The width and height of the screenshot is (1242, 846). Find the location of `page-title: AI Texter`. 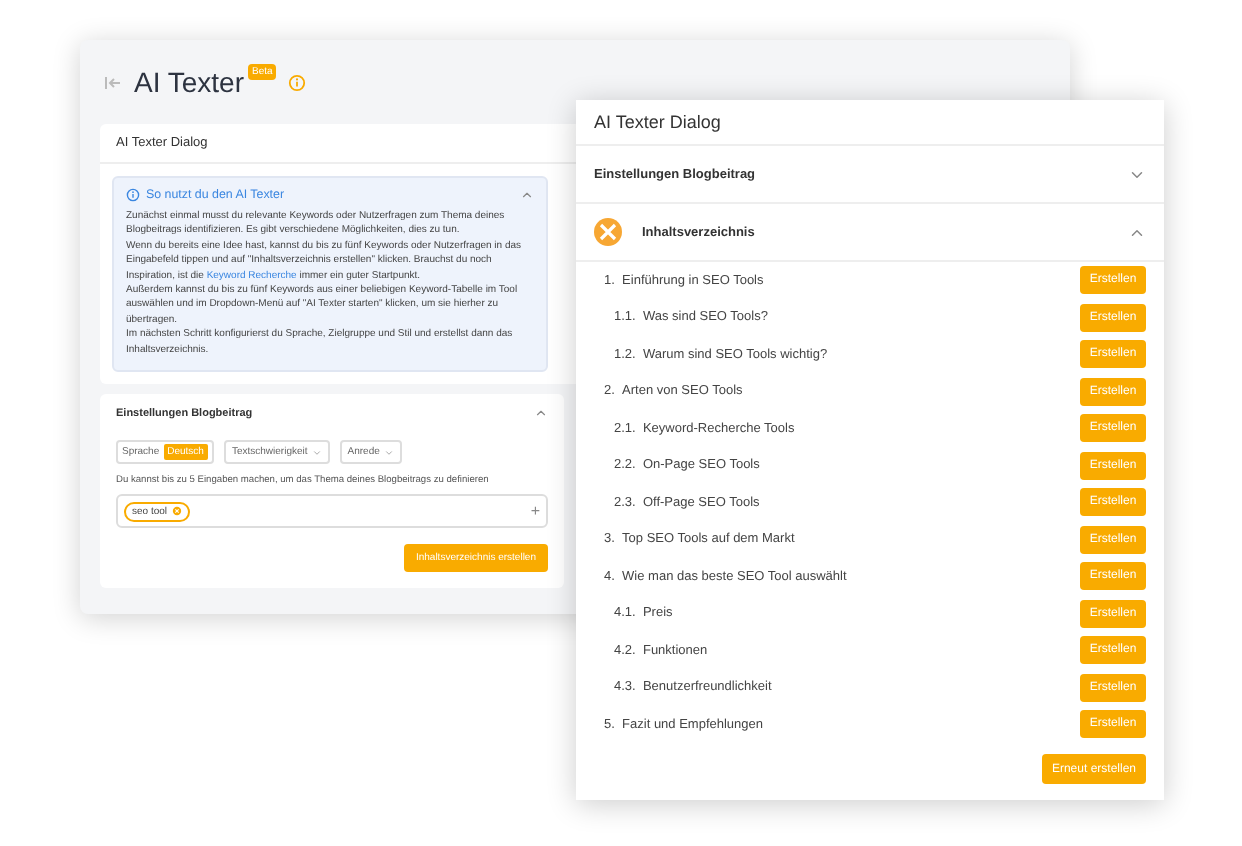

page-title: AI Texter is located at coordinates (189, 82).